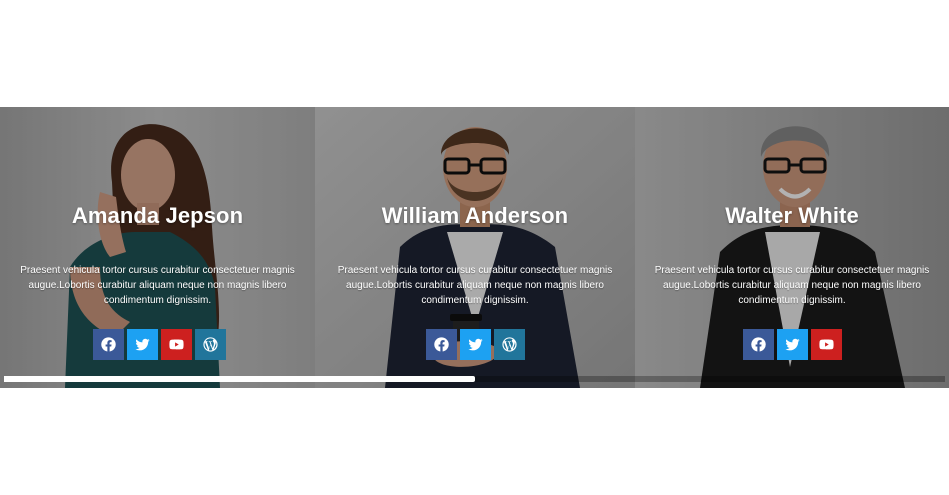  Describe the element at coordinates (239, 379) in the screenshot. I see `carousel-scrollbar-thumb` at that location.